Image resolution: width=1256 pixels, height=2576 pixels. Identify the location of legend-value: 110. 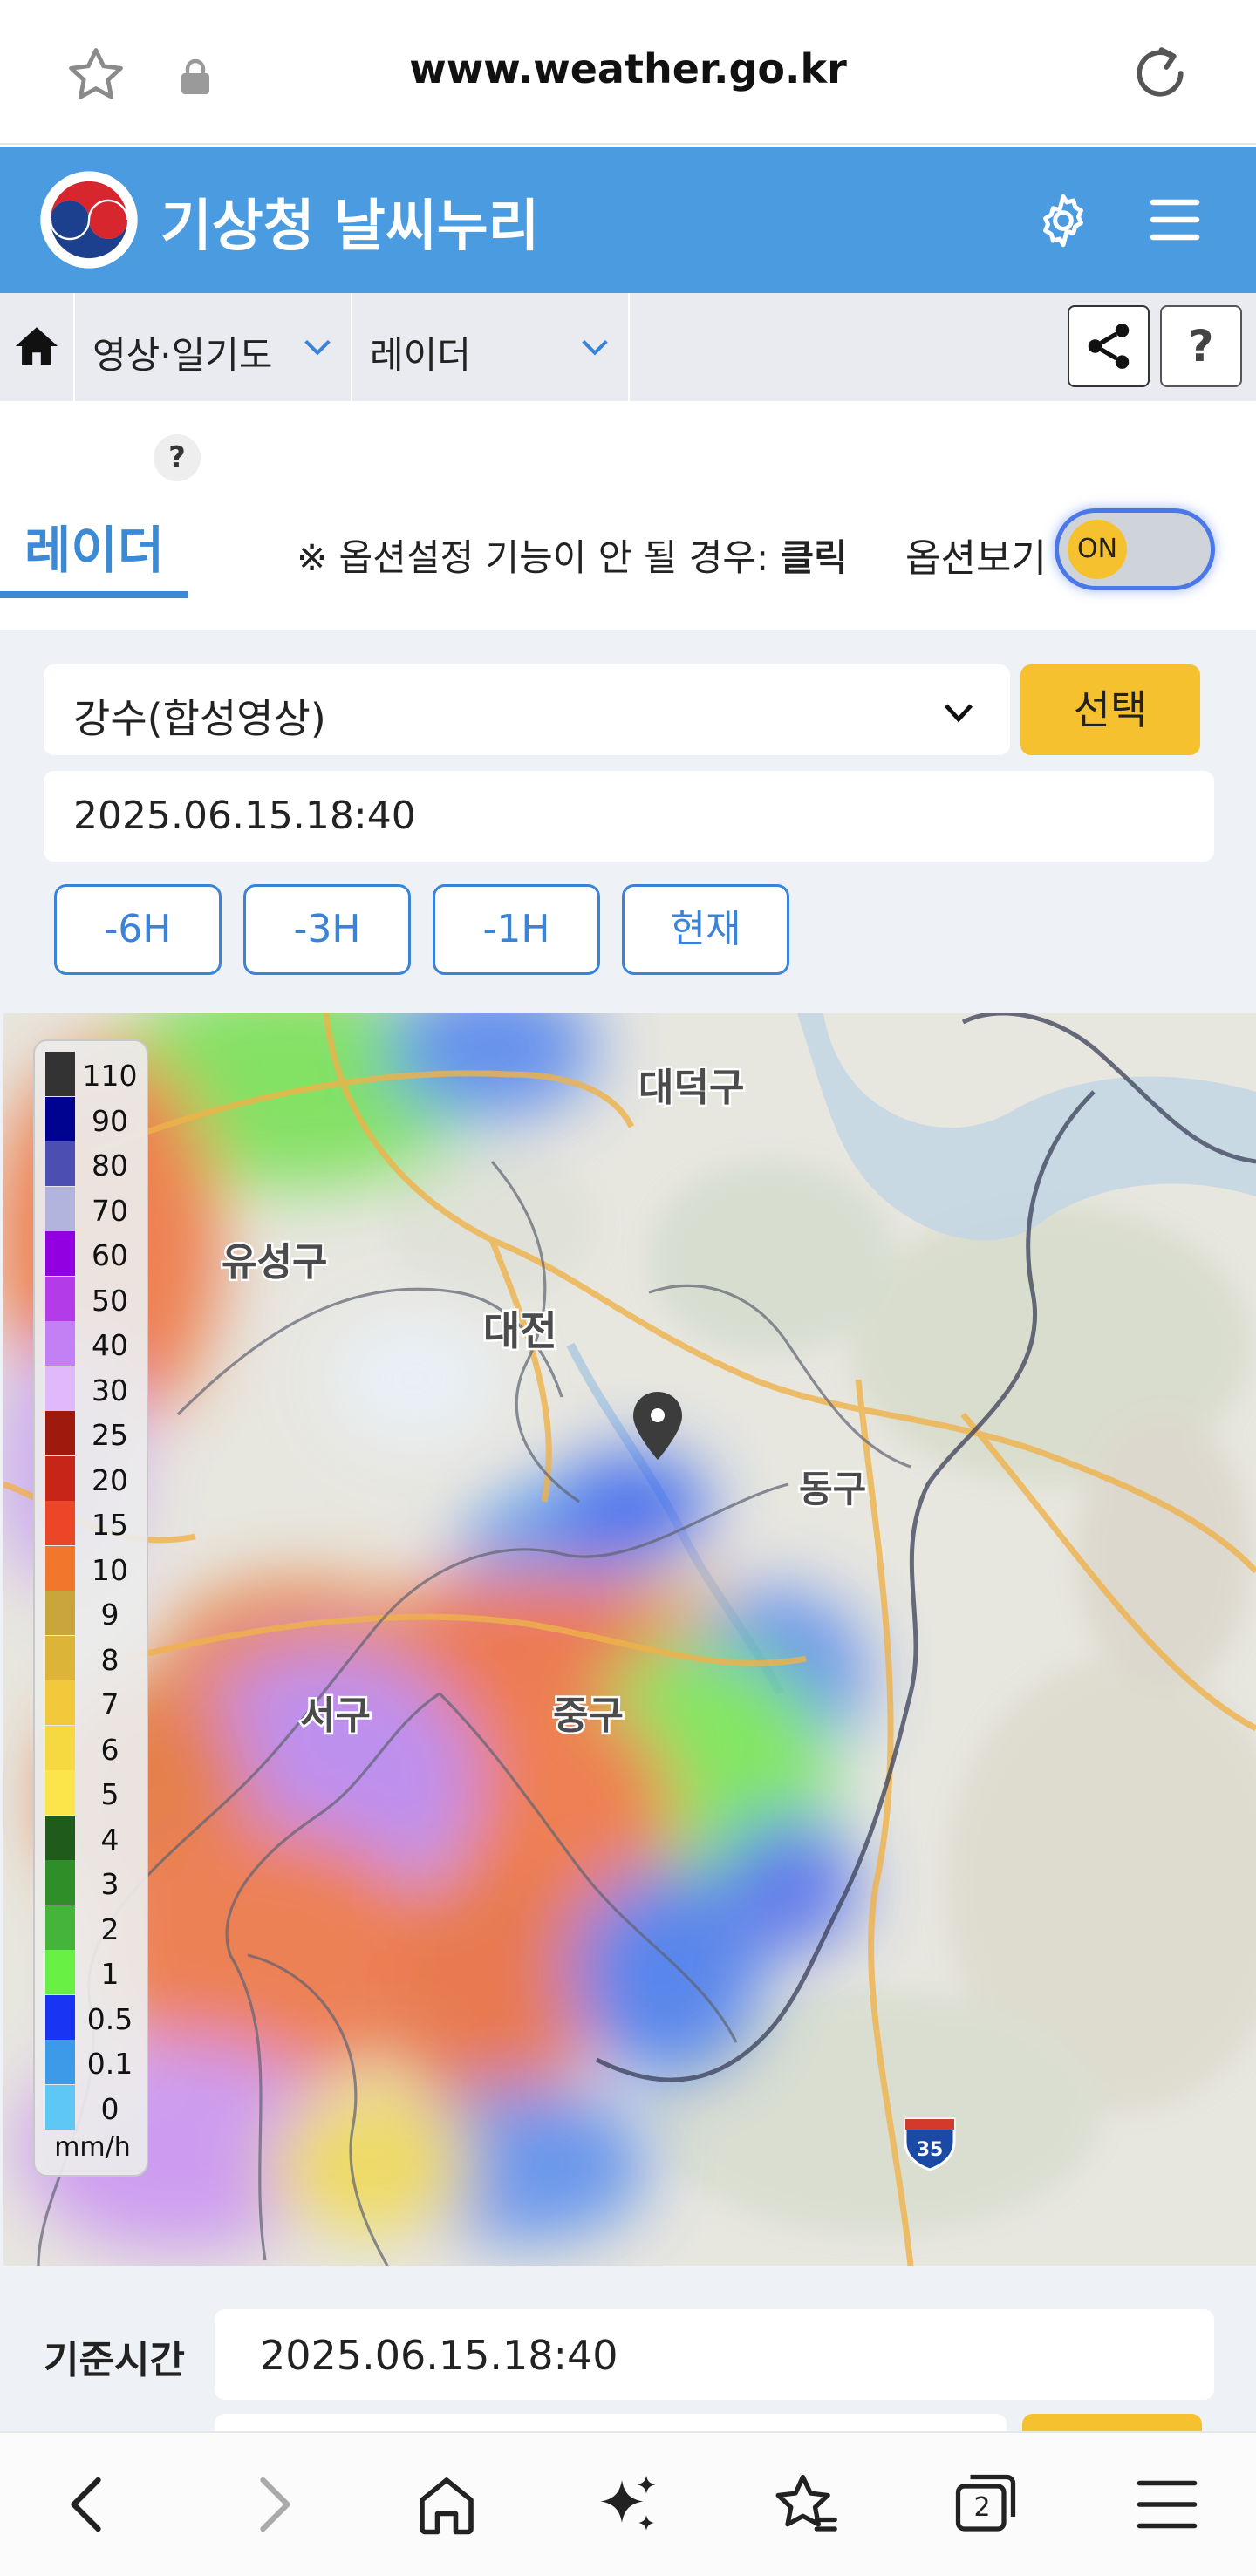
(110, 1076).